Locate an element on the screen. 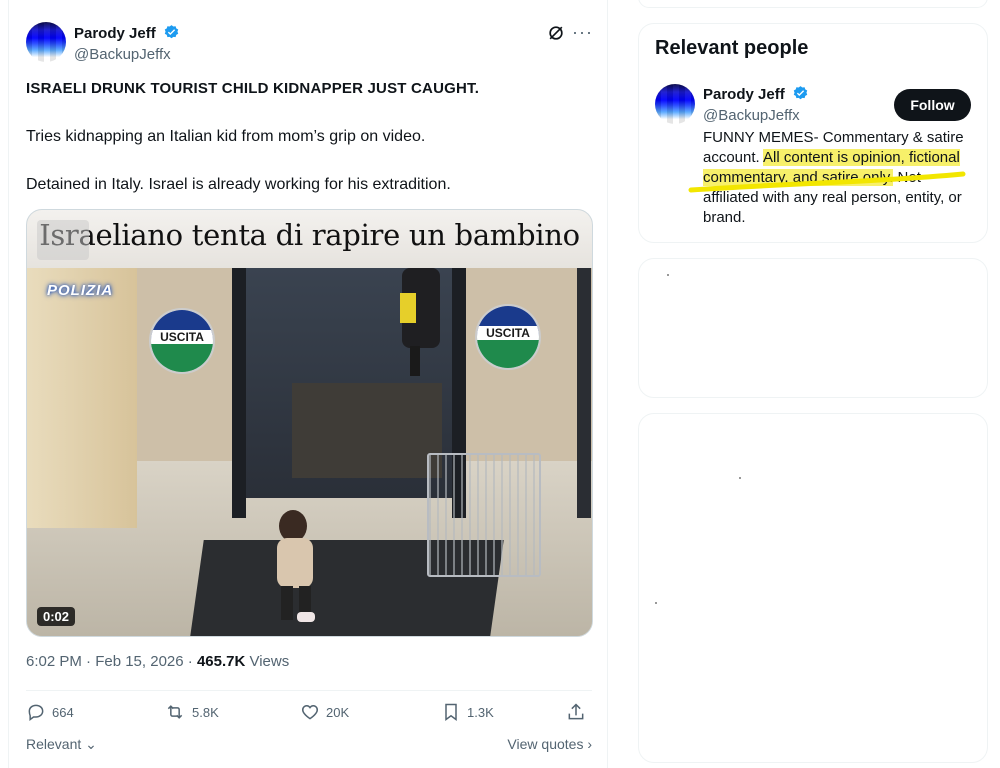 Image resolution: width=1000 pixels, height=768 pixels. video-caption-band: Israeliano tenta di rapire un bambino is located at coordinates (309, 239).